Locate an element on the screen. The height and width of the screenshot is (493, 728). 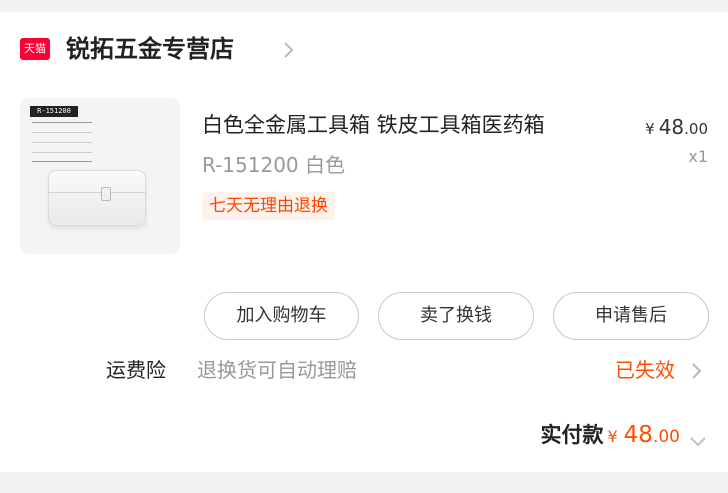
total-currency: ¥ is located at coordinates (612, 436).